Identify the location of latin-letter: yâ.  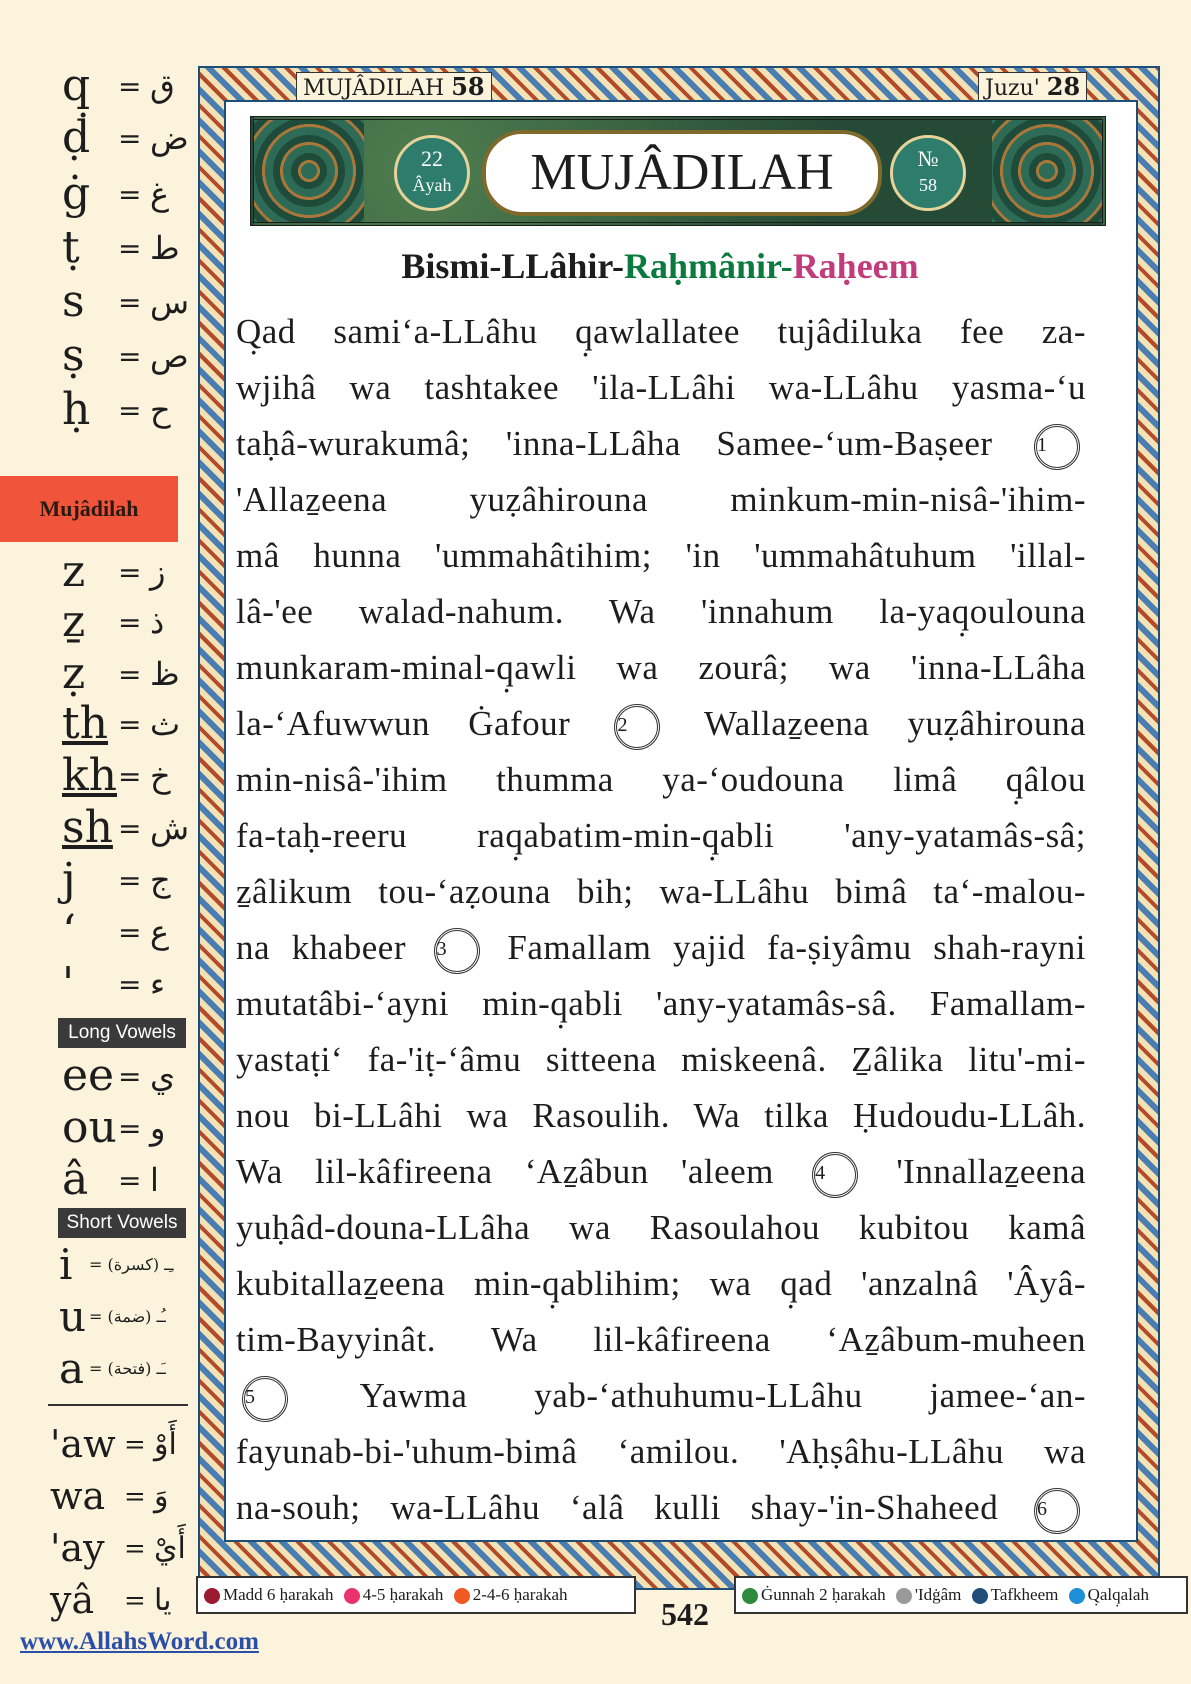
(72, 1600).